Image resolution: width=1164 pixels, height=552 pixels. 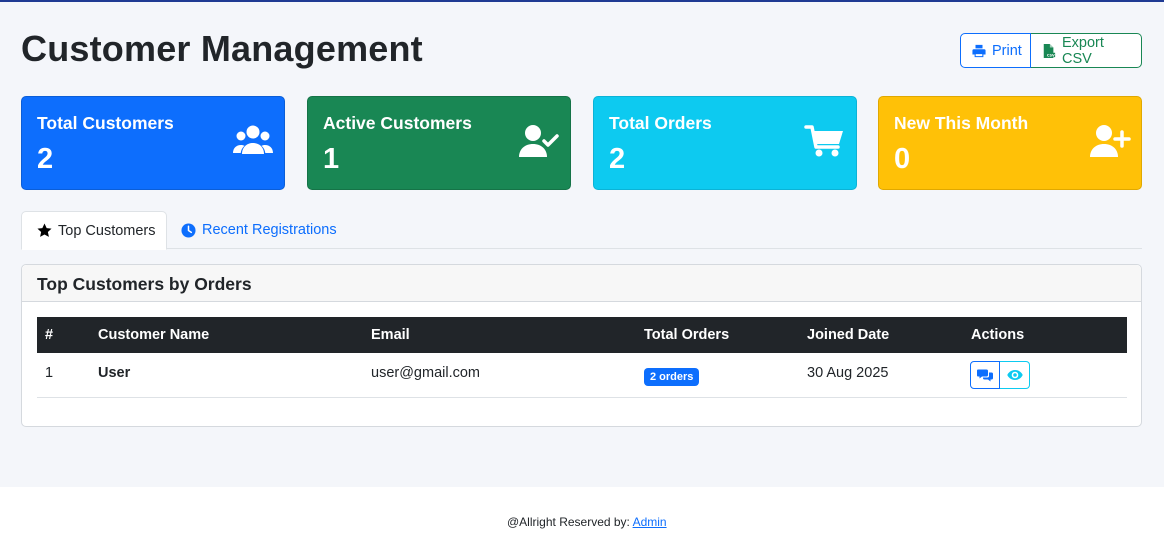 I want to click on toolbar-button-group: Print CSV Export CSV, so click(x=1051, y=50).